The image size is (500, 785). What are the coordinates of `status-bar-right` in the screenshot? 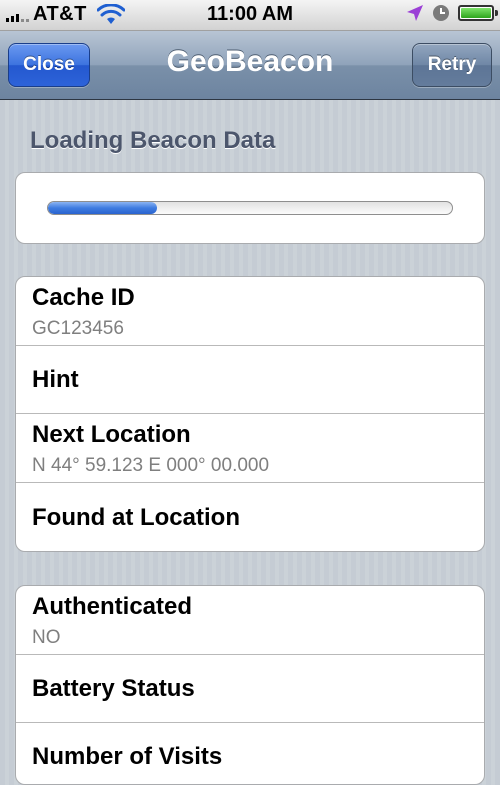 It's located at (452, 13).